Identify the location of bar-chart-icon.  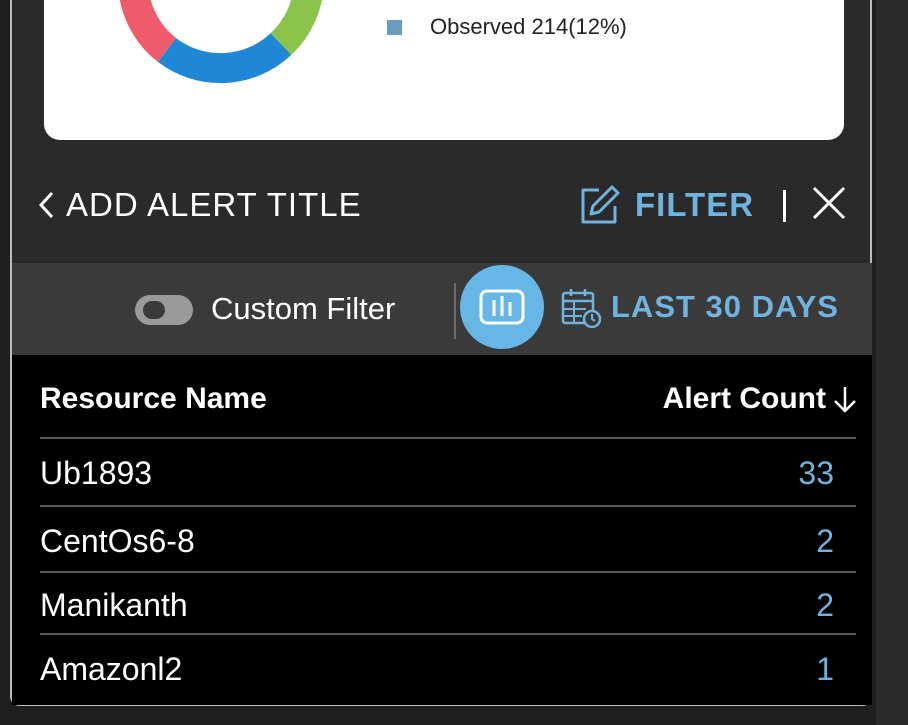
(502, 307).